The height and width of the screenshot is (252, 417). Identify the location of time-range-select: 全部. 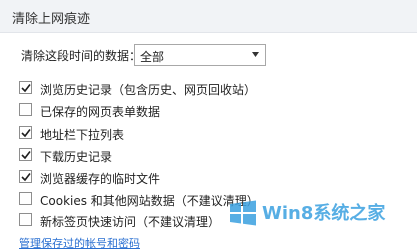
(200, 55).